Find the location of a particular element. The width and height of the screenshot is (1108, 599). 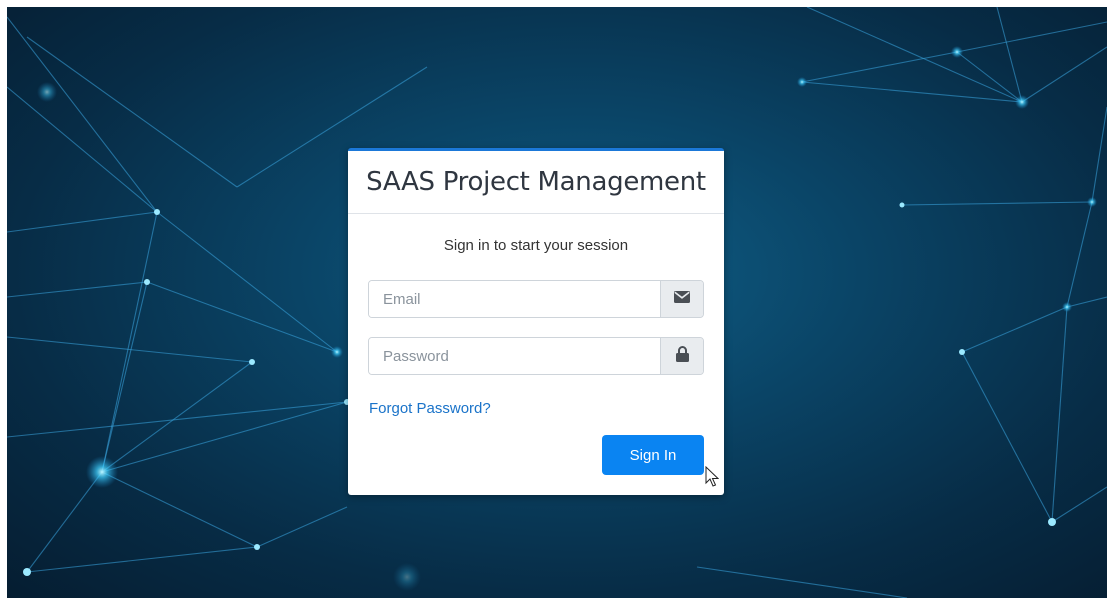

mouse-cursor-icon is located at coordinates (712, 479).